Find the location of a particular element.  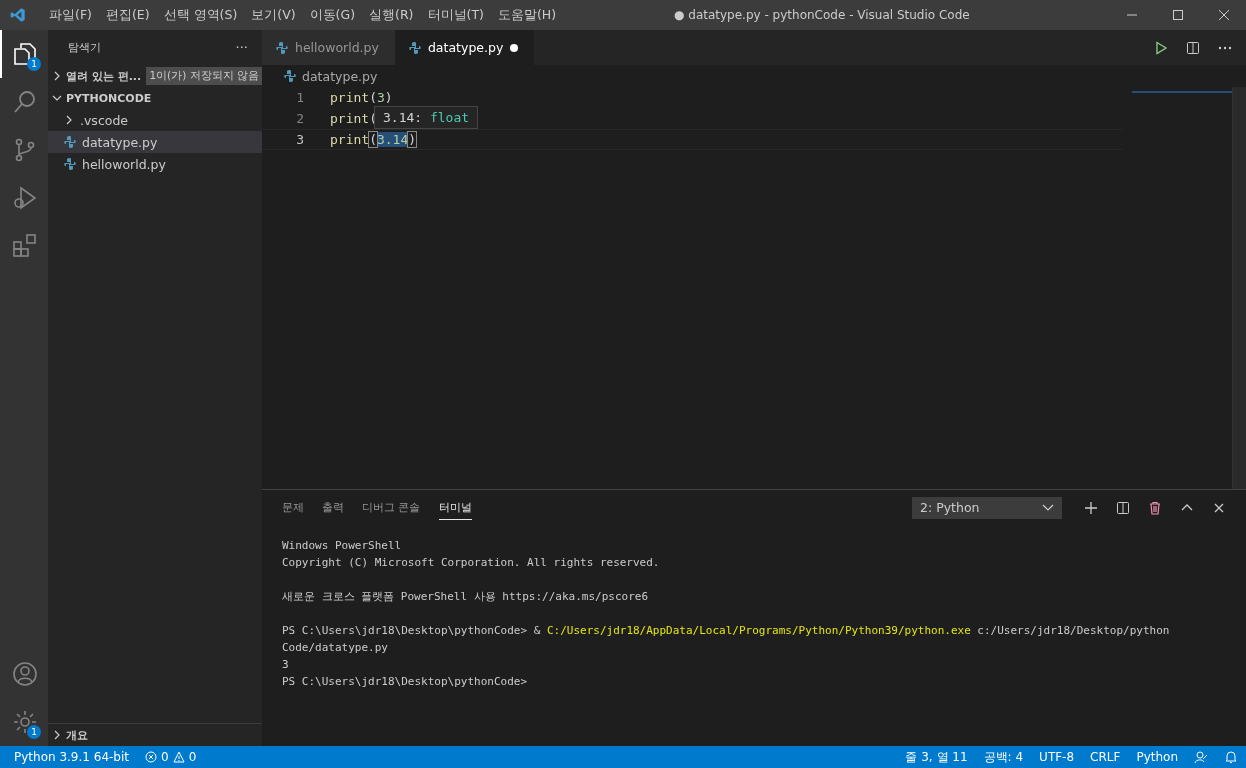

search-icon is located at coordinates (25, 102).